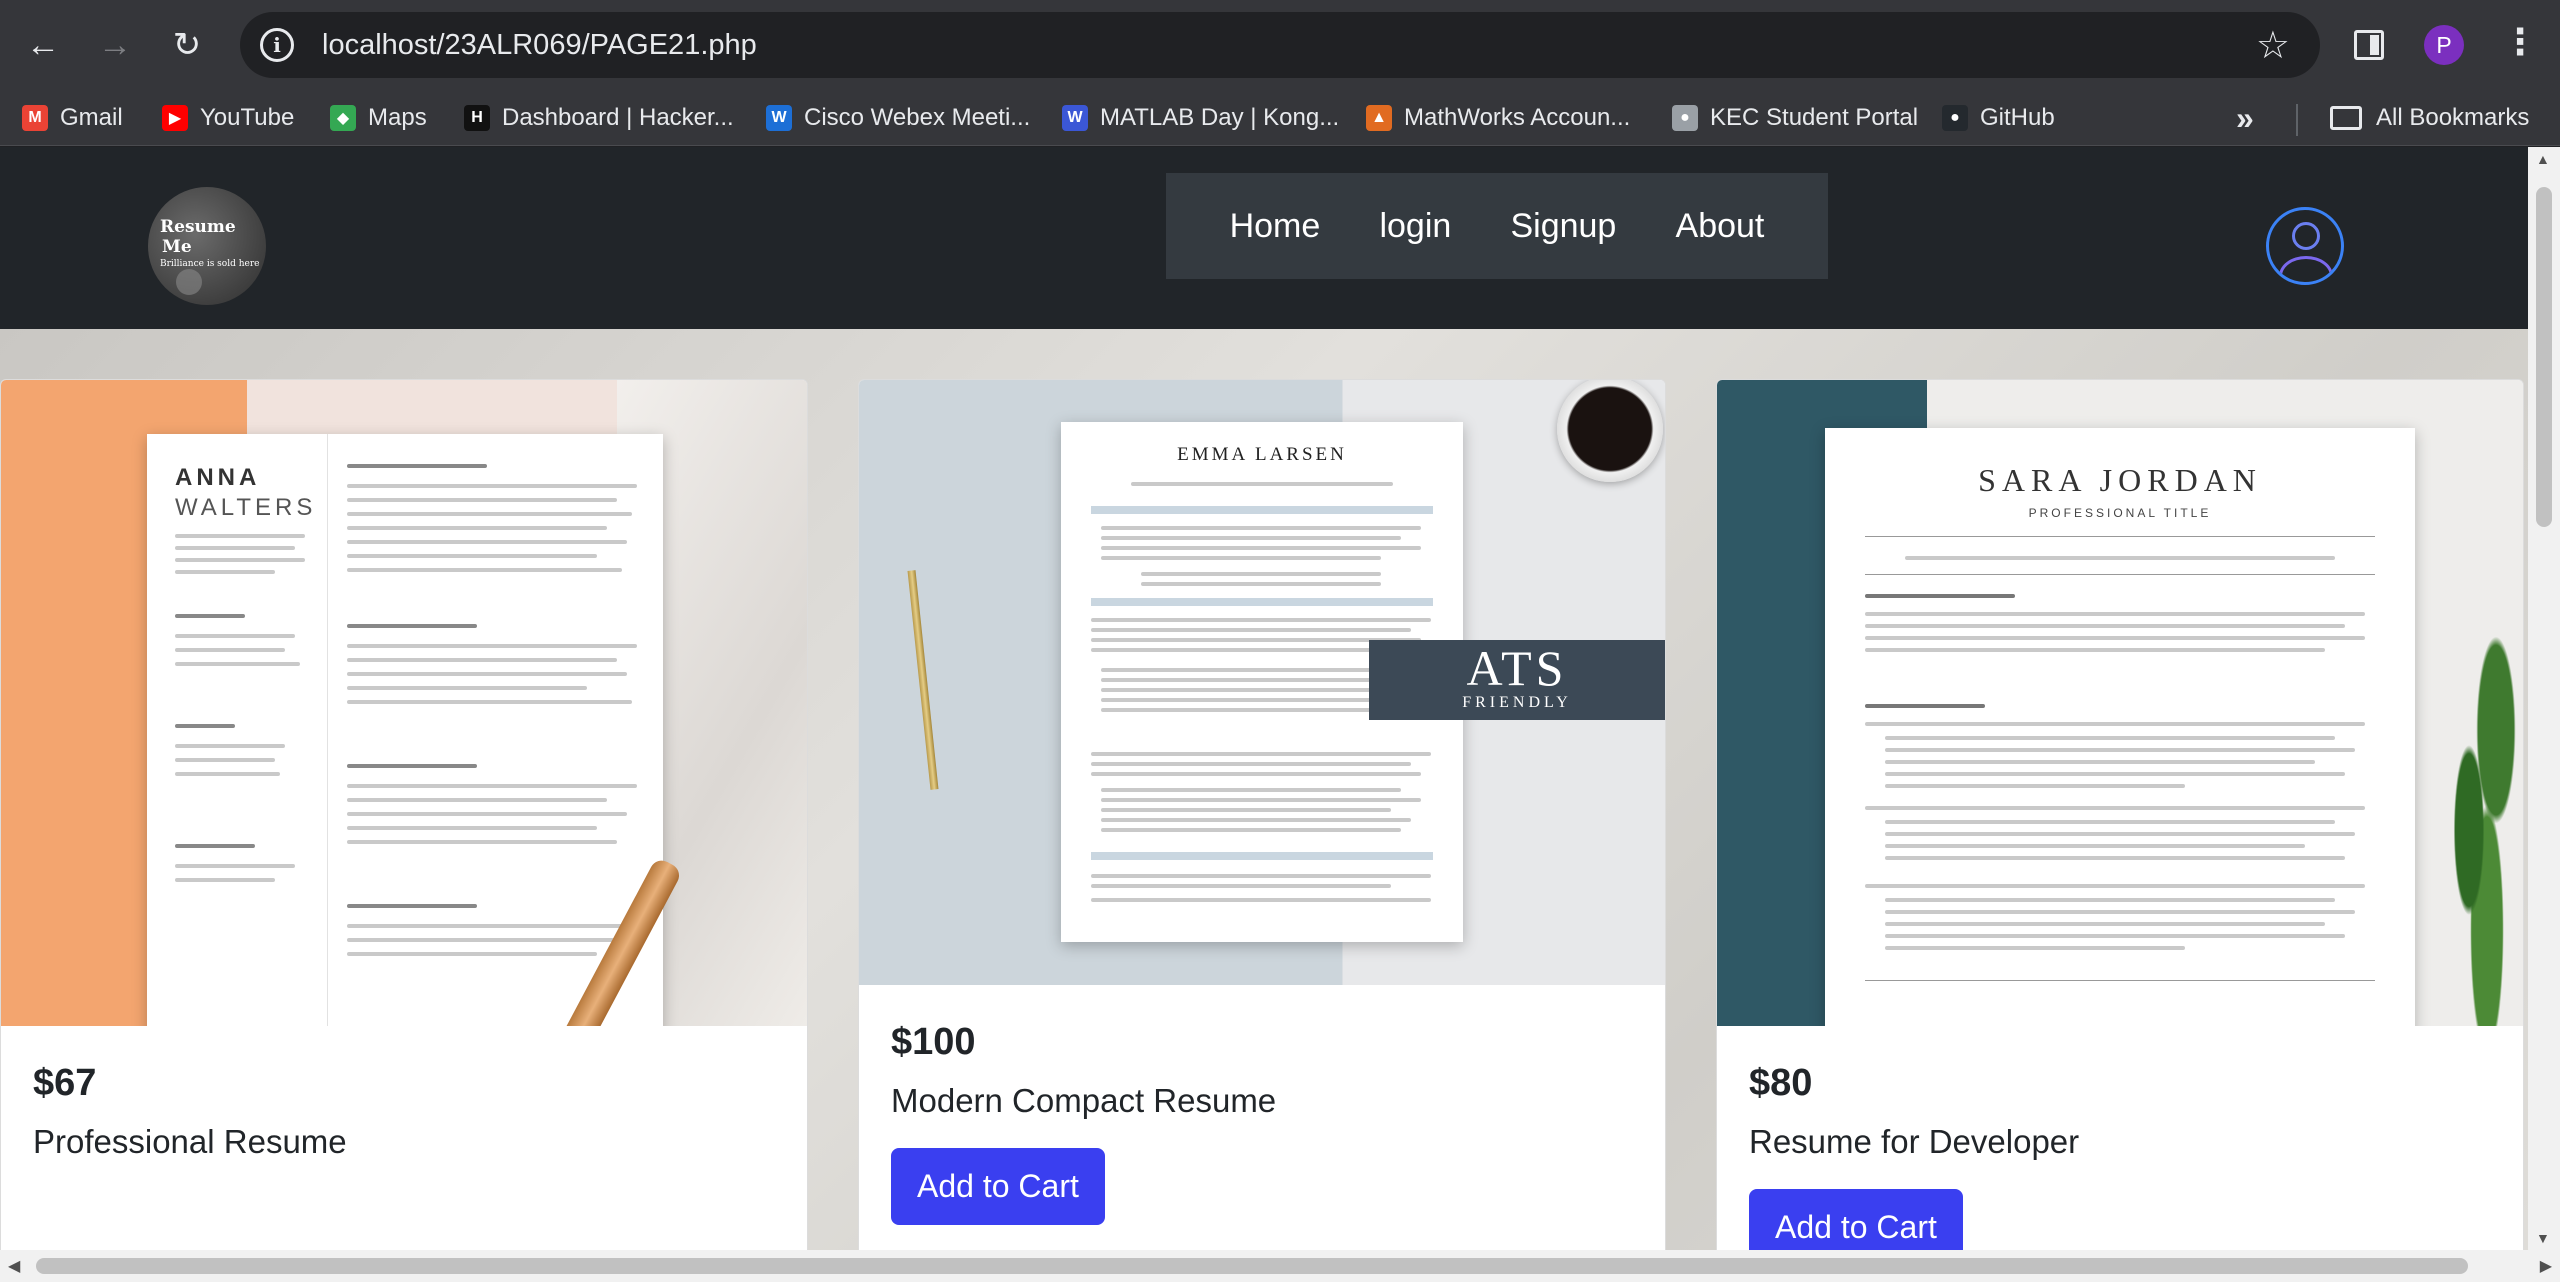 The image size is (2560, 1282). What do you see at coordinates (1914, 1141) in the screenshot?
I see `product-title: Resume for Developer` at bounding box center [1914, 1141].